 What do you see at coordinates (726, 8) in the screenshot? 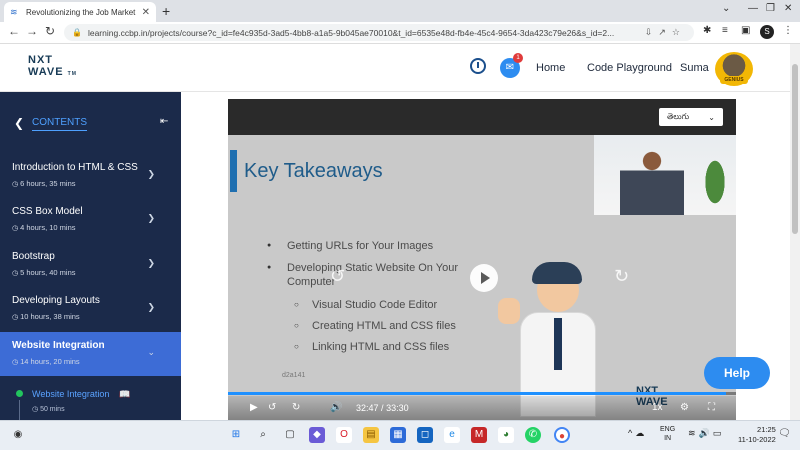
I see `minimize-icon: ⌄` at bounding box center [726, 8].